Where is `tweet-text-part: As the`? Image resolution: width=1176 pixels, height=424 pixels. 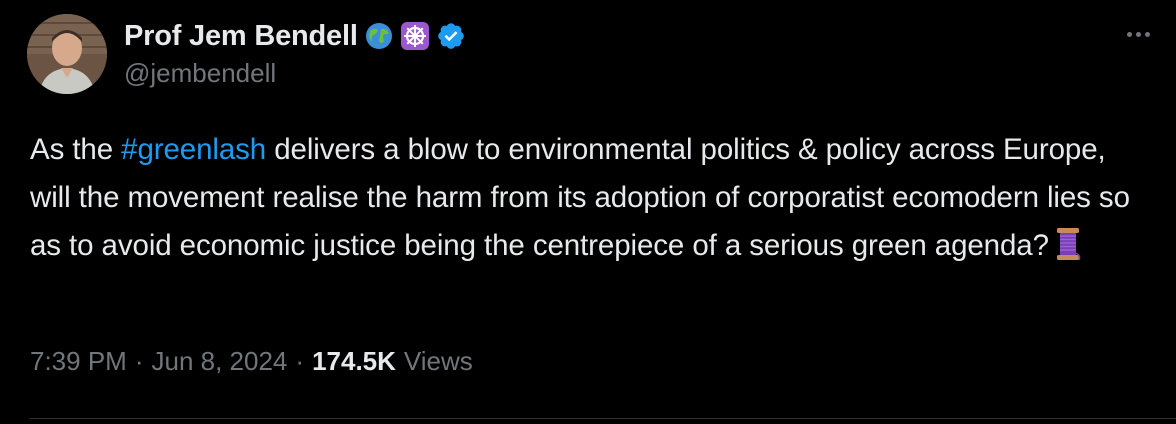
tweet-text-part: As the is located at coordinates (76, 149).